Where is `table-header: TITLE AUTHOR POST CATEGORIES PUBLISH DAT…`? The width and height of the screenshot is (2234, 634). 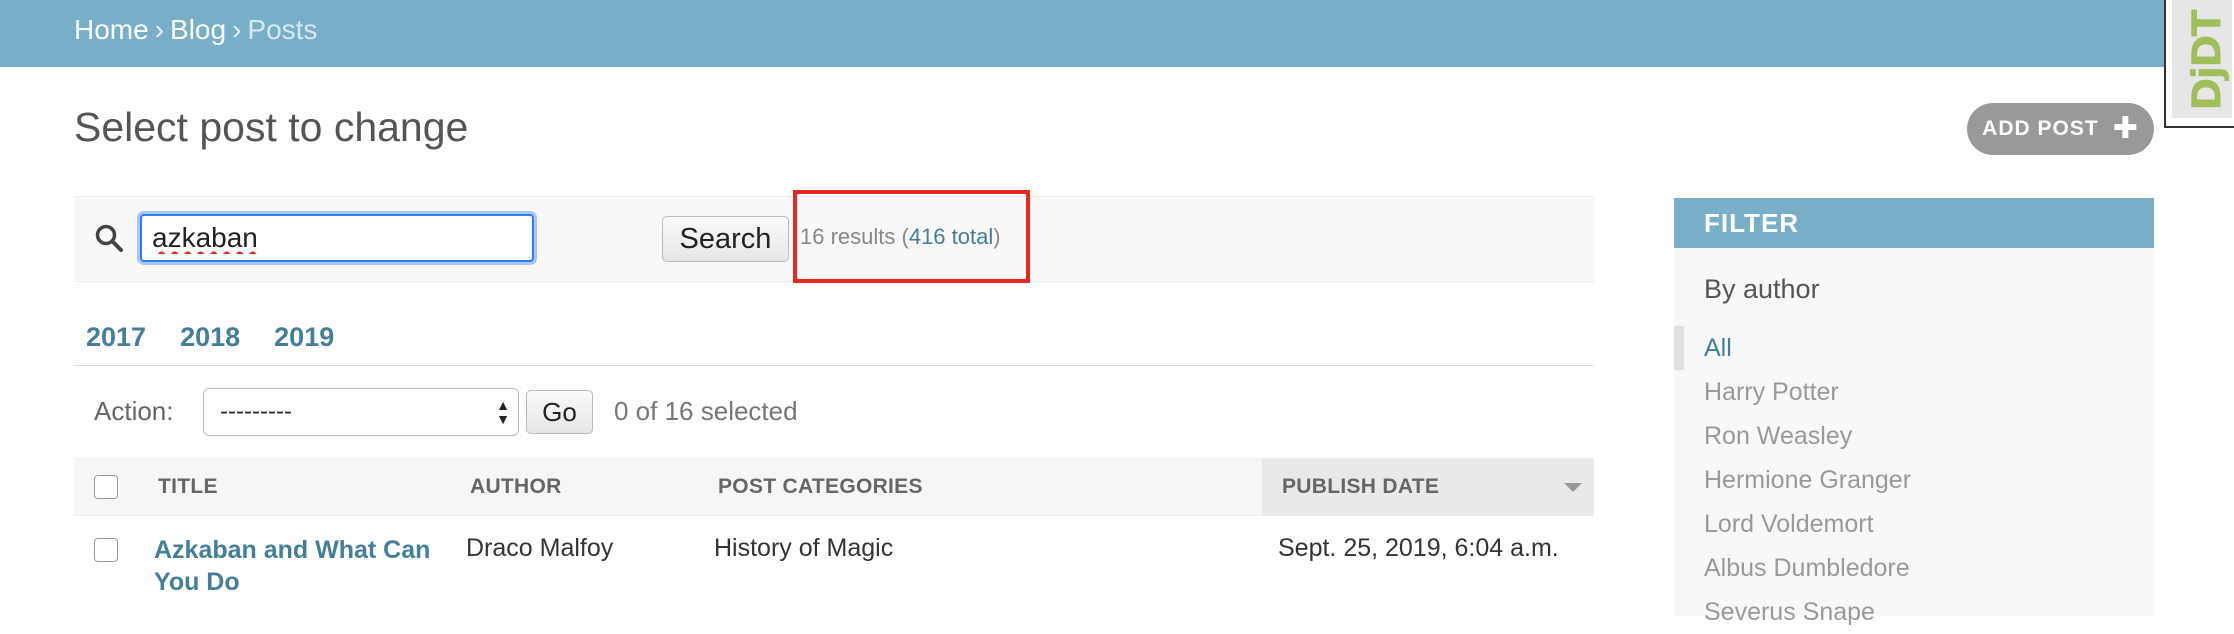 table-header: TITLE AUTHOR POST CATEGORIES PUBLISH DAT… is located at coordinates (834, 487).